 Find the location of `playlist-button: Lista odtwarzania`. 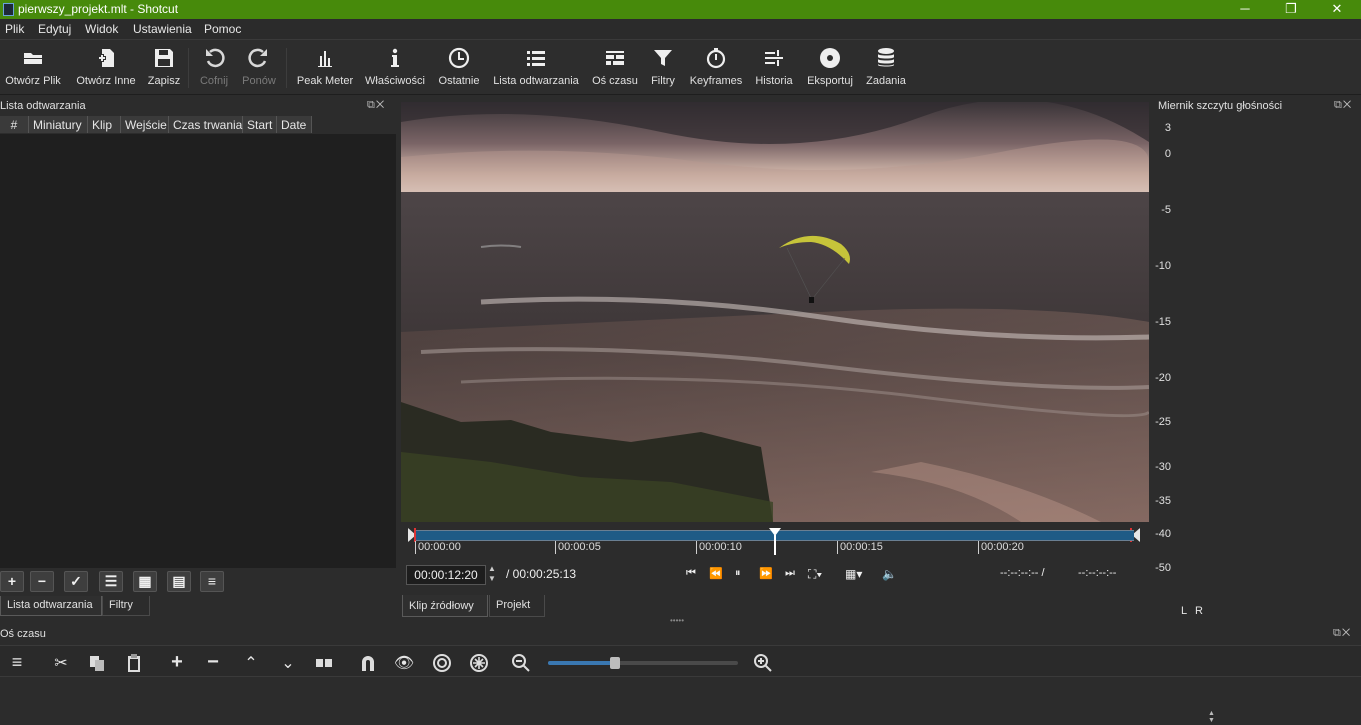

playlist-button: Lista odtwarzania is located at coordinates (536, 69).